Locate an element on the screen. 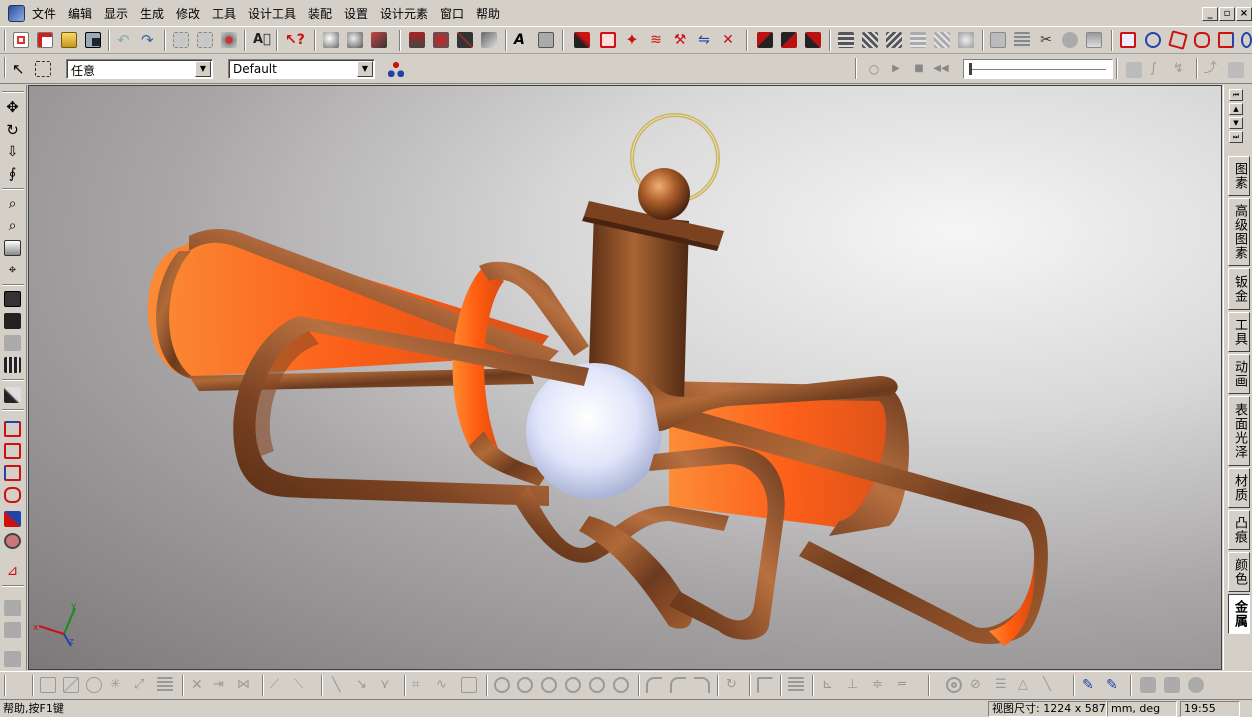  rotate-tool-icon is located at coordinates (441, 40).